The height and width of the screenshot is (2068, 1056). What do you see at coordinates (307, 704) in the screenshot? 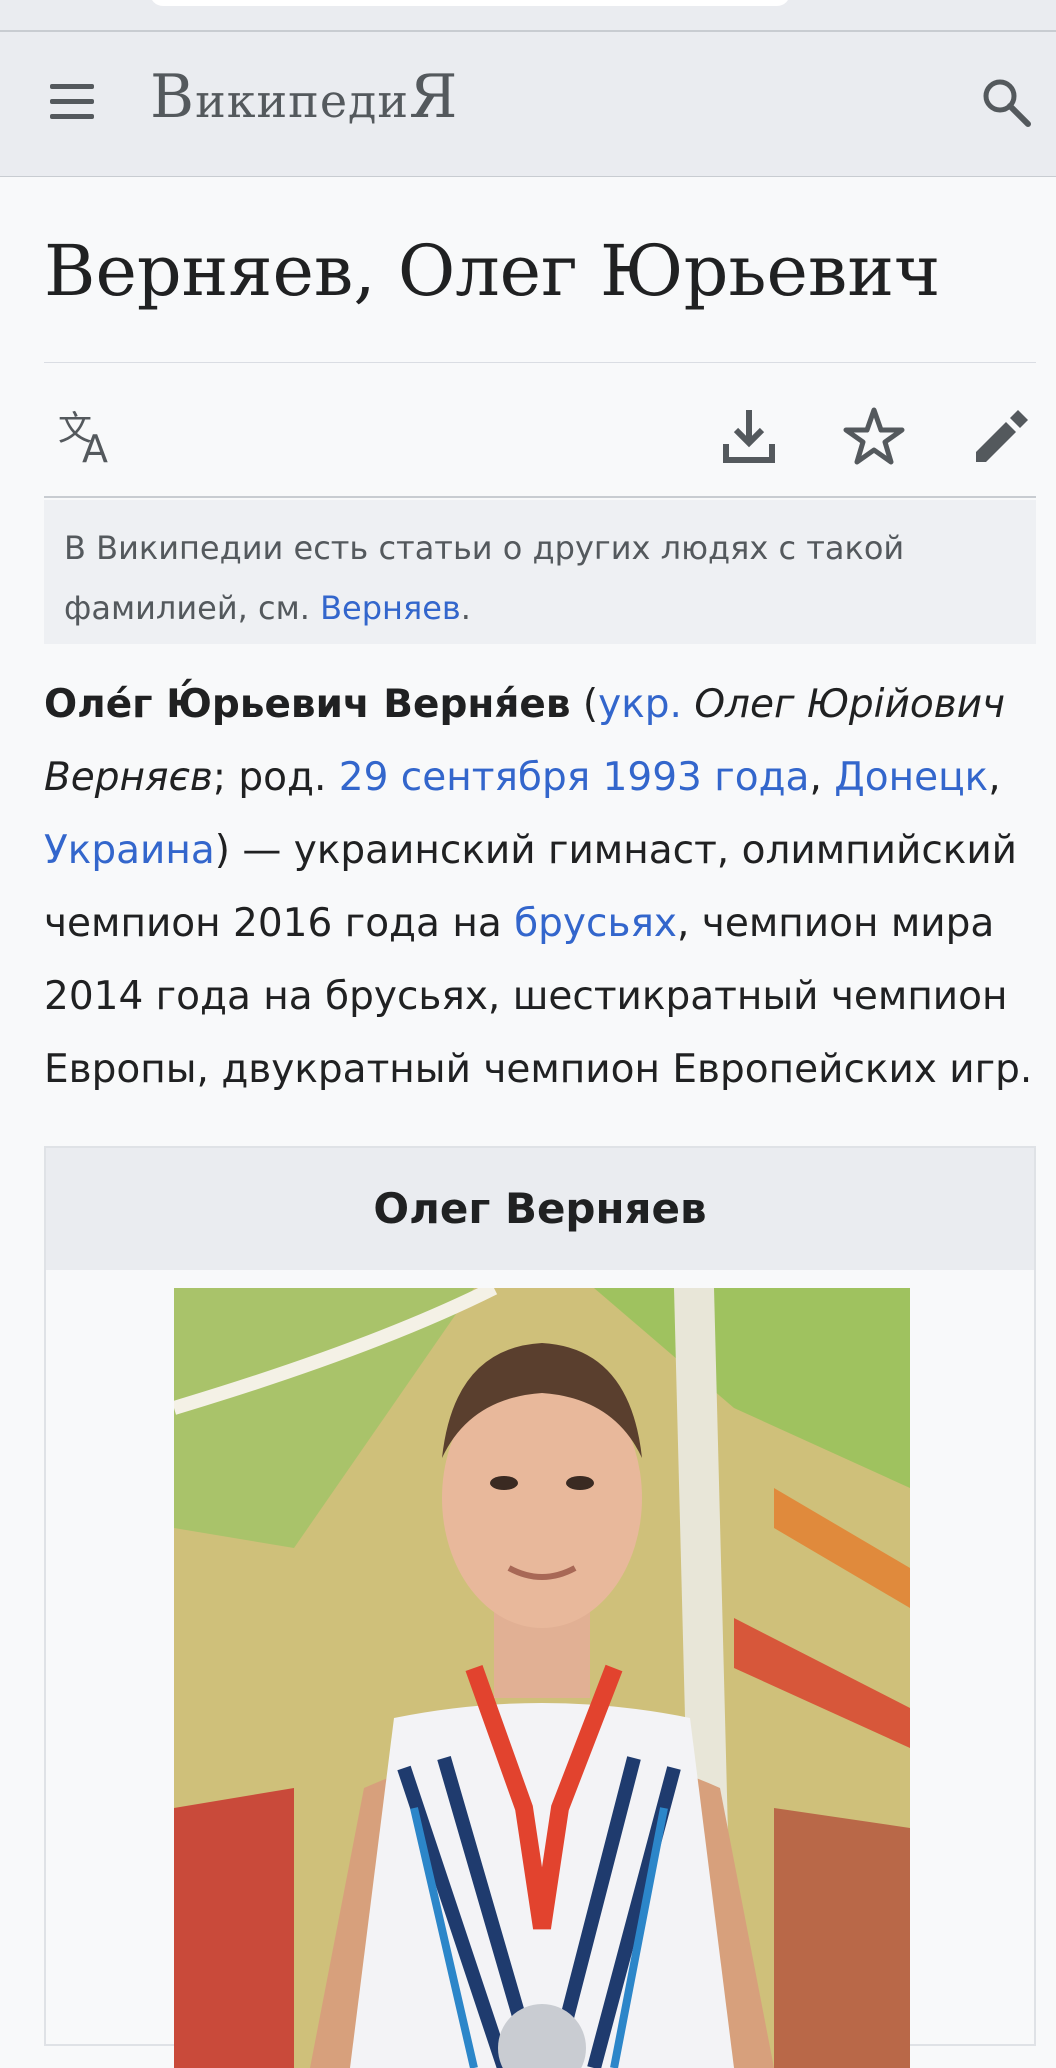
I see `subject-name: Оле́г Ю́рьевич Верня́ев` at bounding box center [307, 704].